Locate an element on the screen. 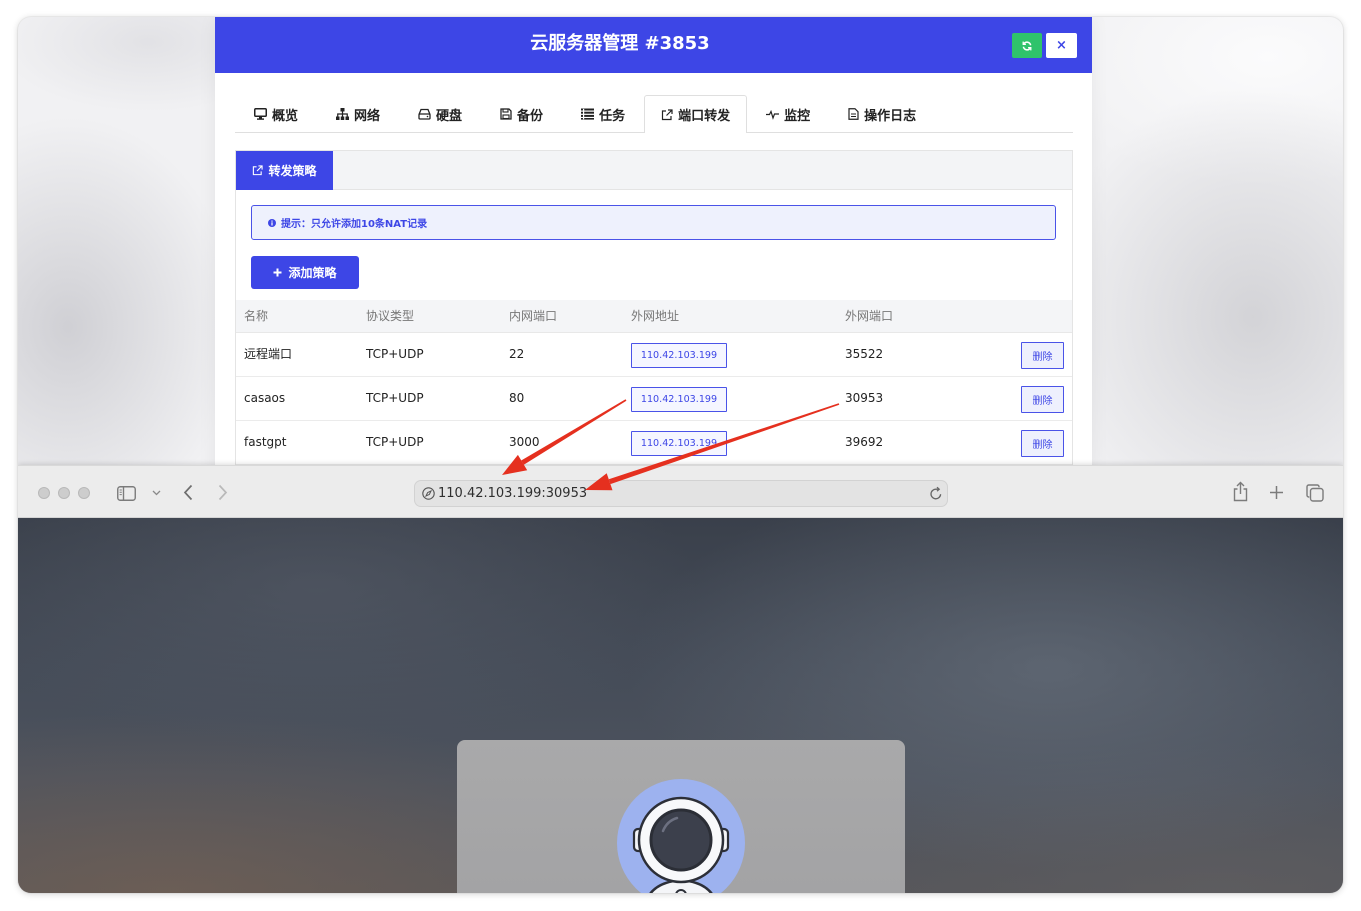 The width and height of the screenshot is (1361, 911). sitemap-icon is located at coordinates (343, 114).